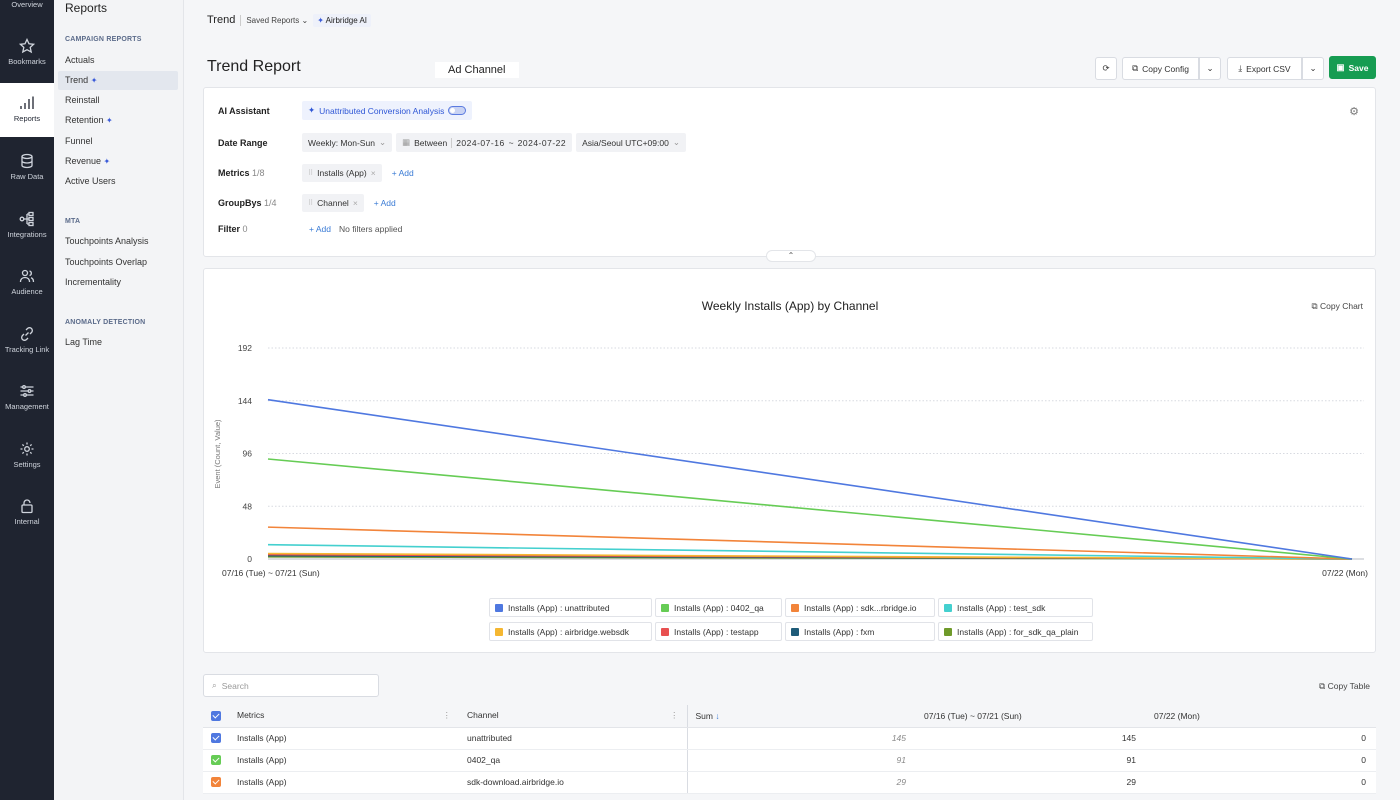 Image resolution: width=1400 pixels, height=800 pixels. Describe the element at coordinates (1031, 716) in the screenshot. I see `col-week1: 07/16 (Tue) ~ 07/21 (Sun)` at that location.